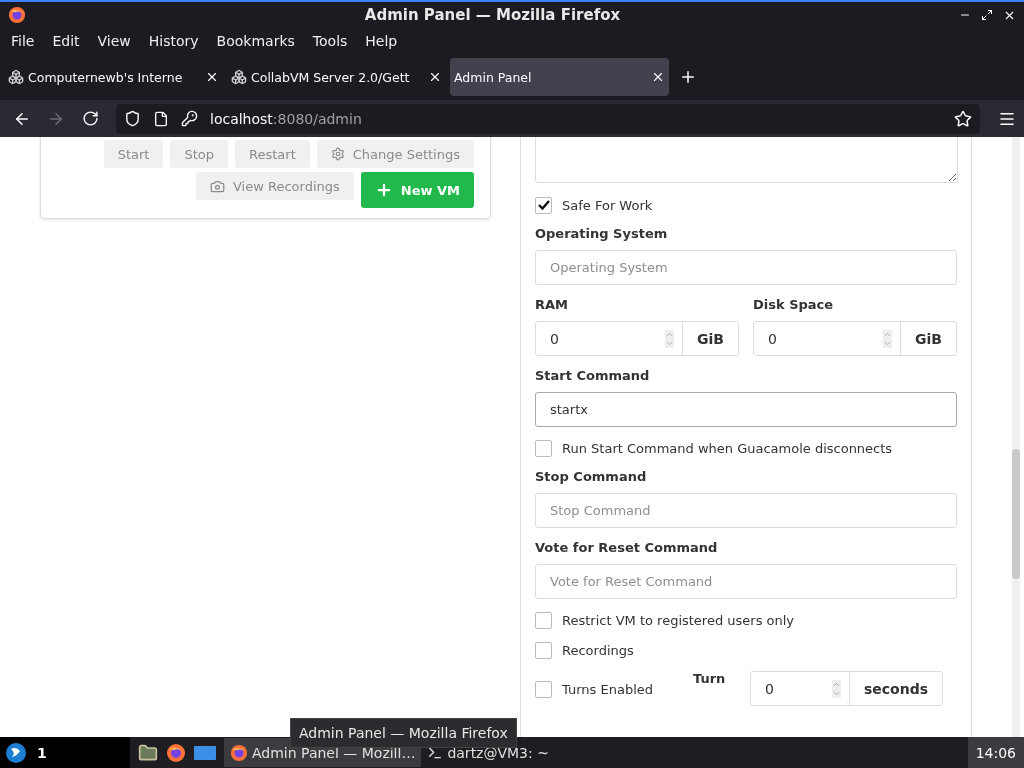  What do you see at coordinates (548, 118) in the screenshot?
I see `url-bar: localhost:8080/admin` at bounding box center [548, 118].